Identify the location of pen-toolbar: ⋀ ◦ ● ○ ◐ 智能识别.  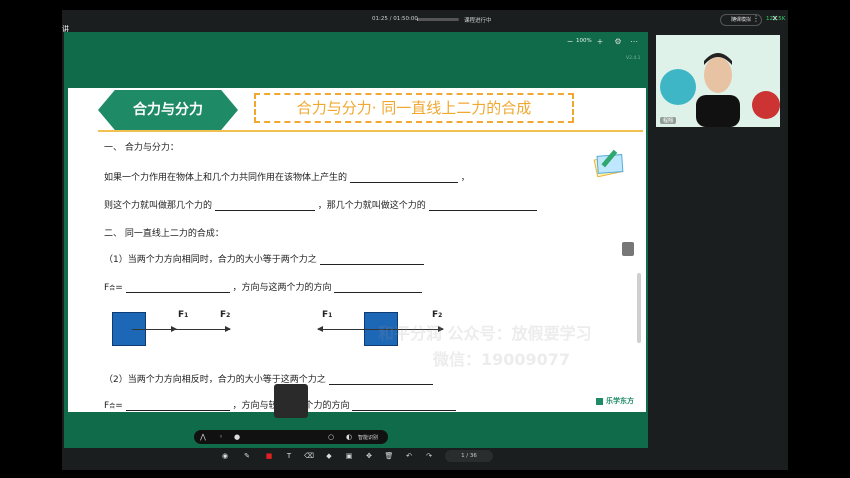
(291, 437).